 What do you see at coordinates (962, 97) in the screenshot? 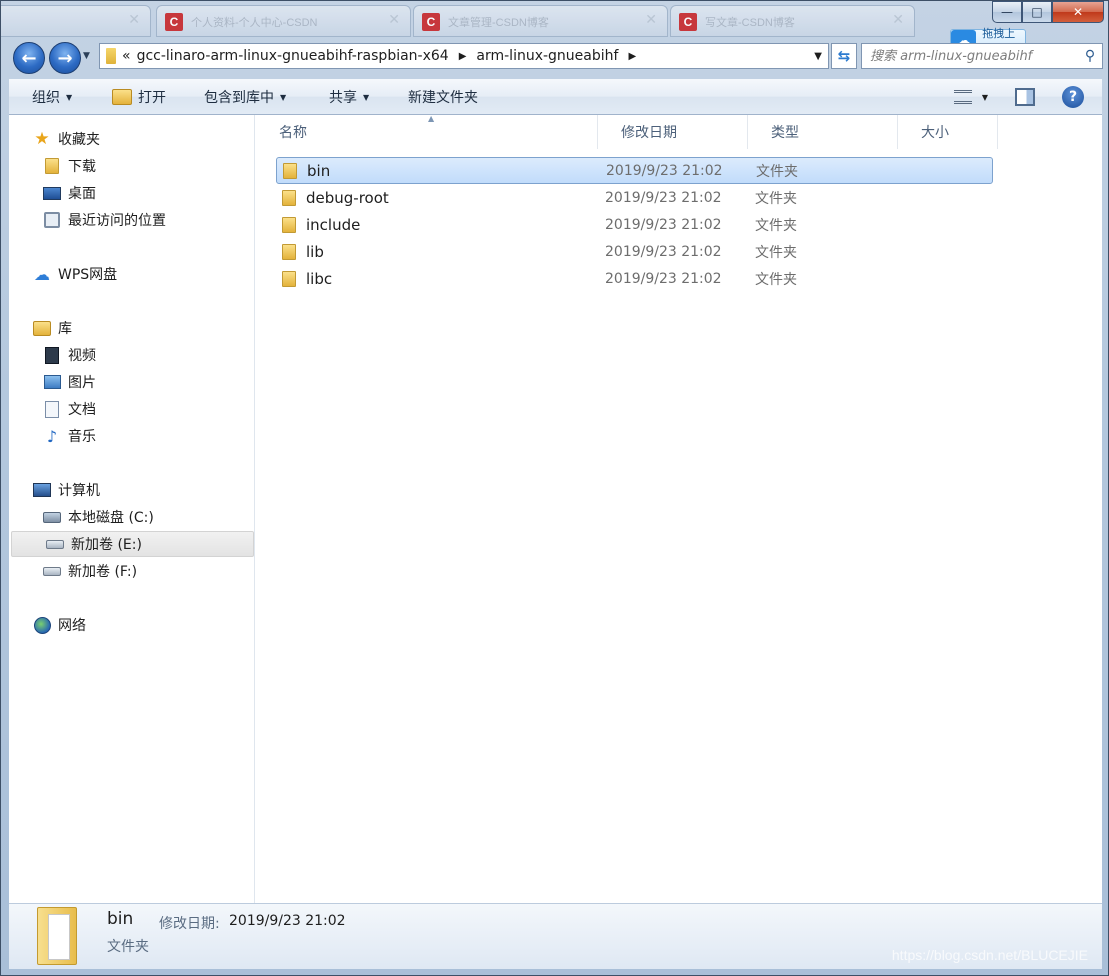
I see `details-view-icon` at bounding box center [962, 97].